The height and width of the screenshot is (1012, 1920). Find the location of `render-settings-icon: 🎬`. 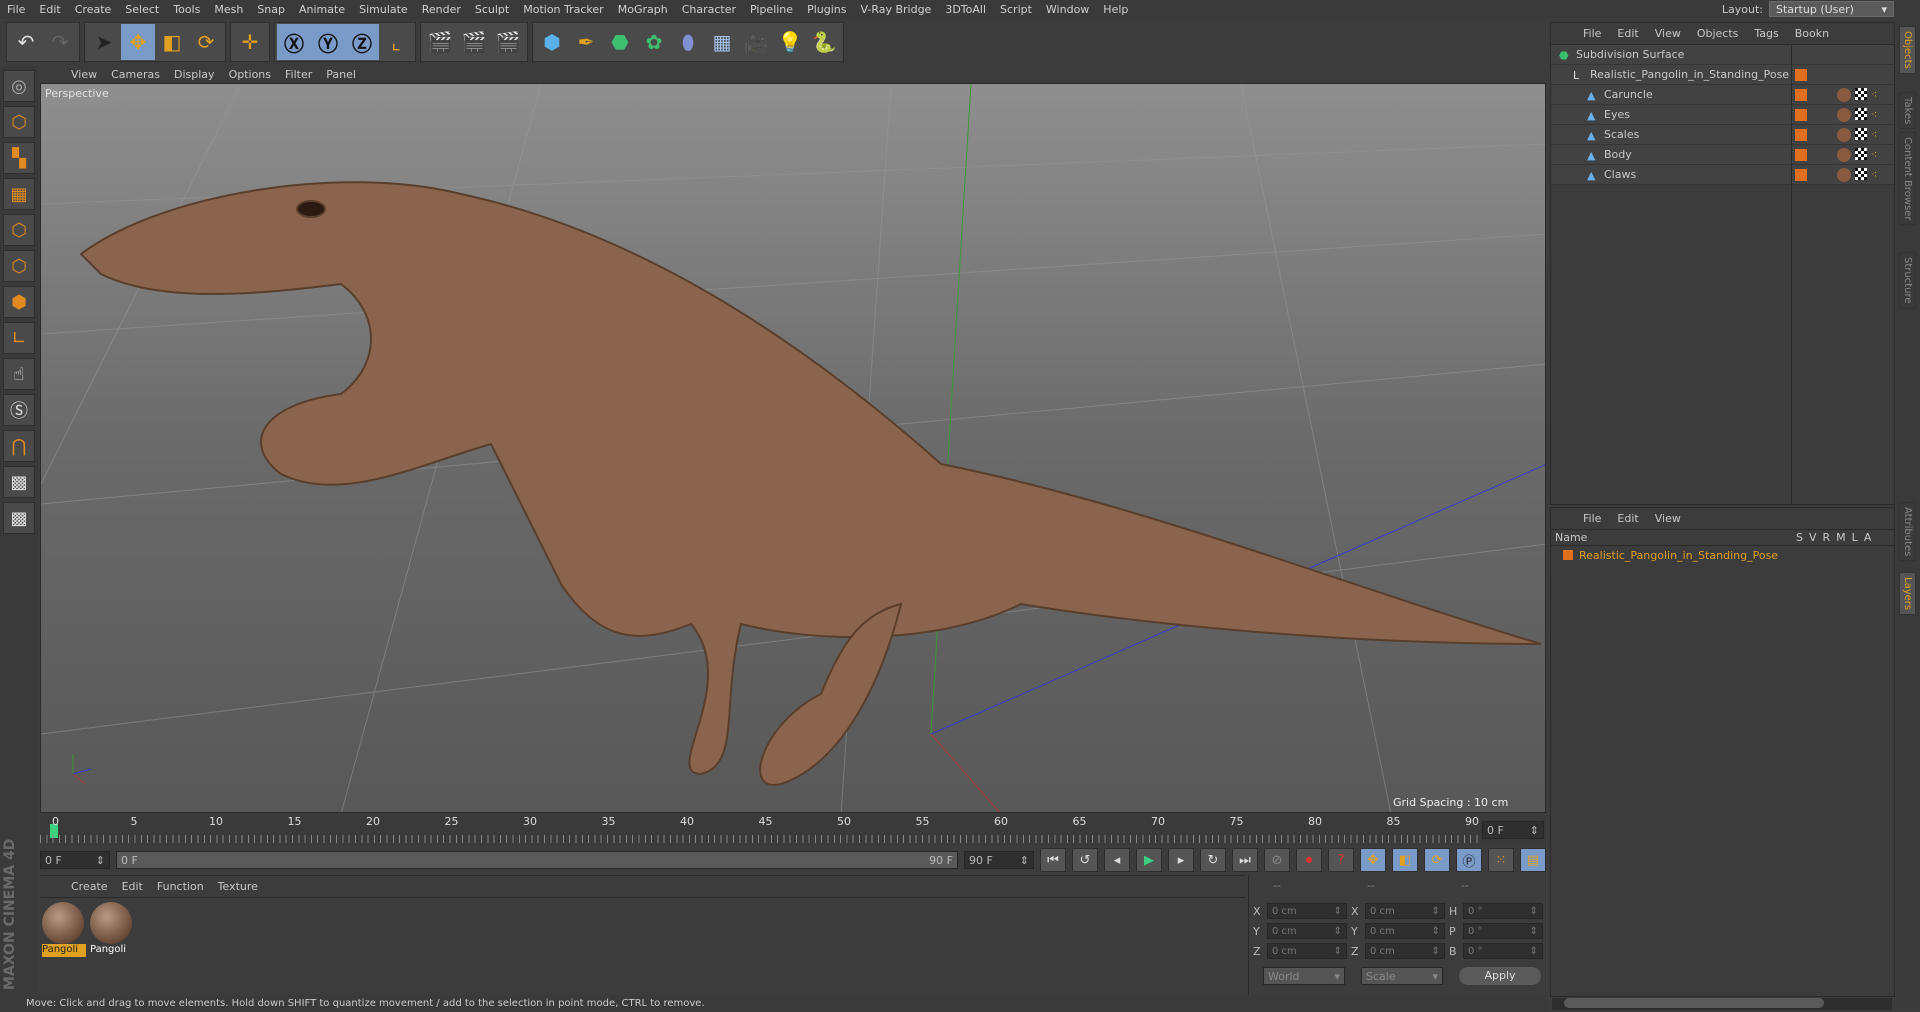

render-settings-icon: 🎬 is located at coordinates (508, 42).